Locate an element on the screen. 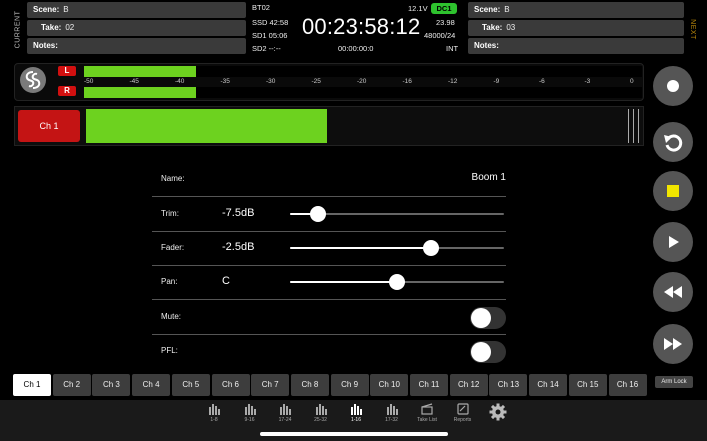 This screenshot has width=707, height=441. next-take-label: Take: is located at coordinates (492, 27).